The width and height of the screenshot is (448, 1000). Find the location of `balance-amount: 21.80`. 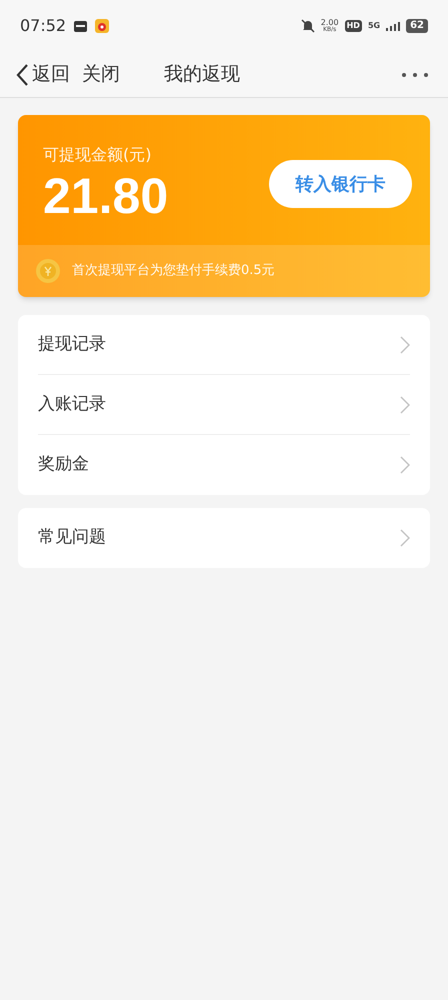

balance-amount: 21.80 is located at coordinates (105, 196).